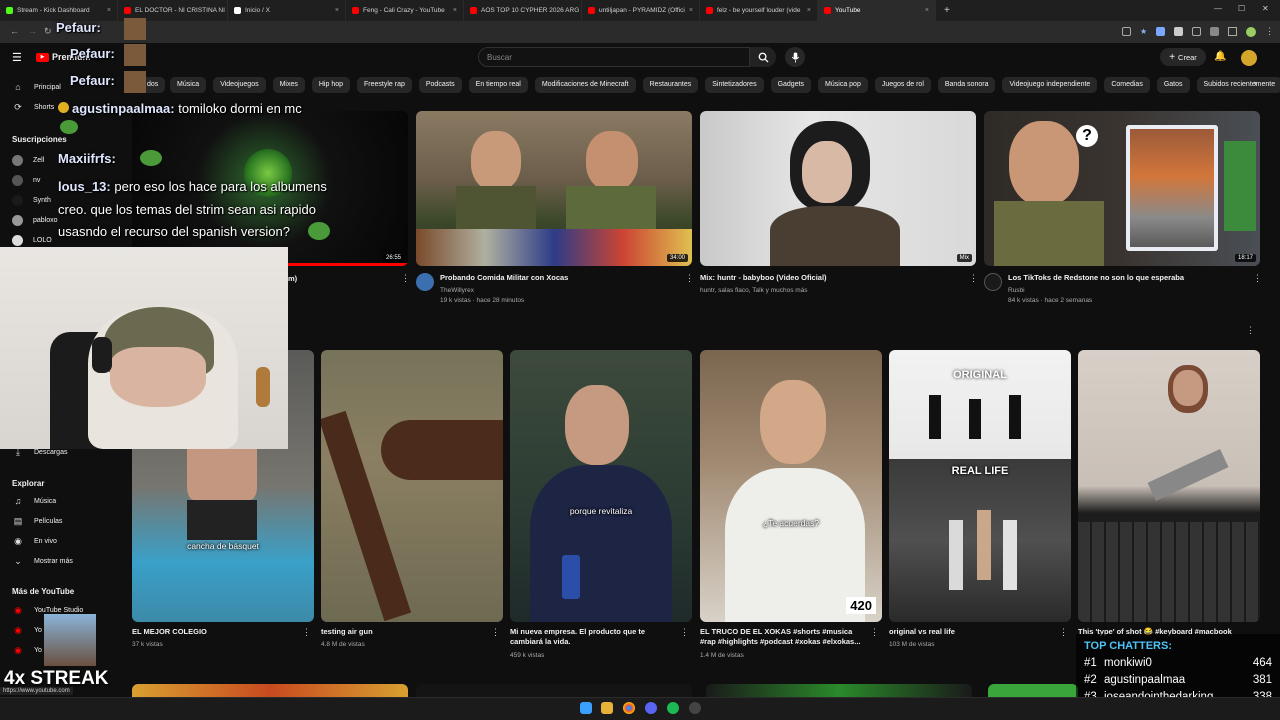 The image size is (1280, 720). Describe the element at coordinates (651, 708) in the screenshot. I see `discord-icon` at that location.